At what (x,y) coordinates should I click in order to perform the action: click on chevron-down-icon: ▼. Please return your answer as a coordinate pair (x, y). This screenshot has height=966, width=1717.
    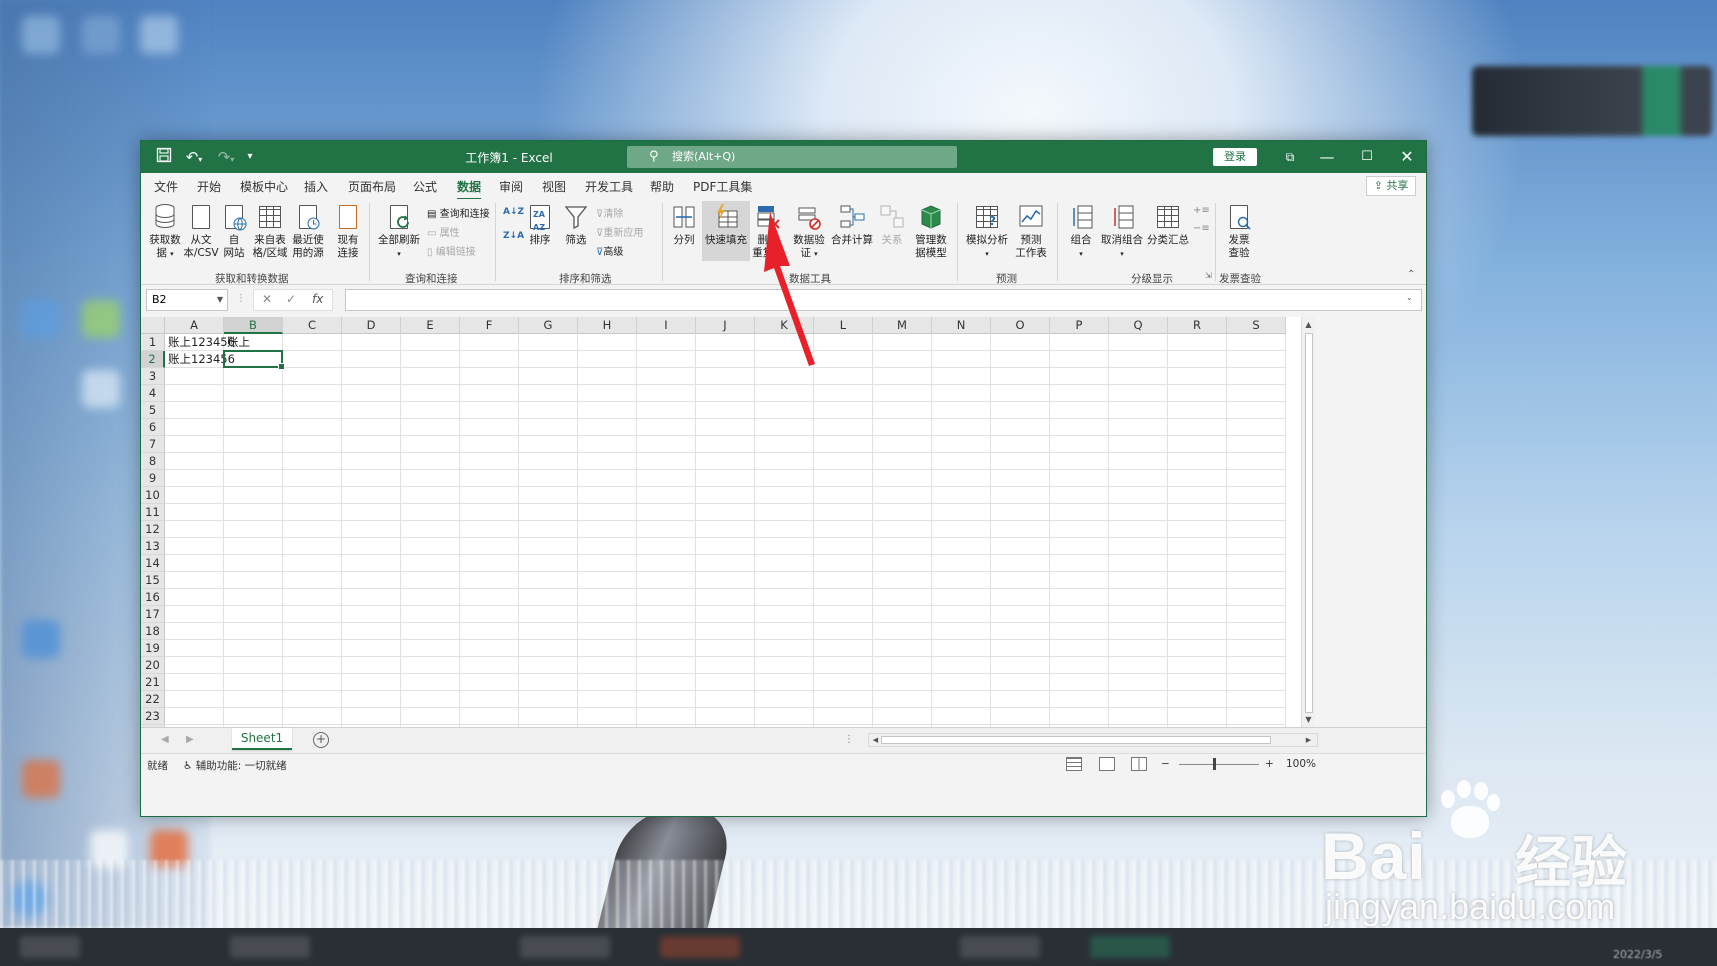
    Looking at the image, I should click on (220, 300).